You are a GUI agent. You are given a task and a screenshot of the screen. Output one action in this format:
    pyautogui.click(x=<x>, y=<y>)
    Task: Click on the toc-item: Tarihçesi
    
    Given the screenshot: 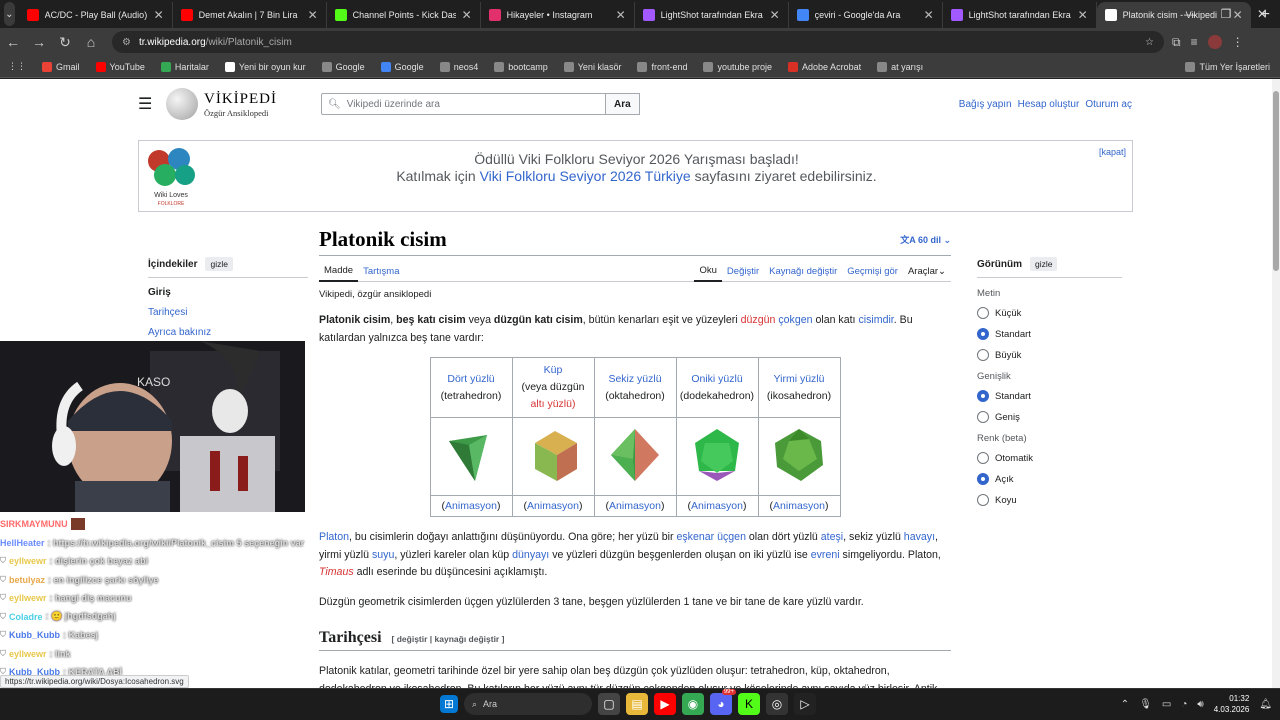 What is the action you would take?
    pyautogui.click(x=228, y=312)
    